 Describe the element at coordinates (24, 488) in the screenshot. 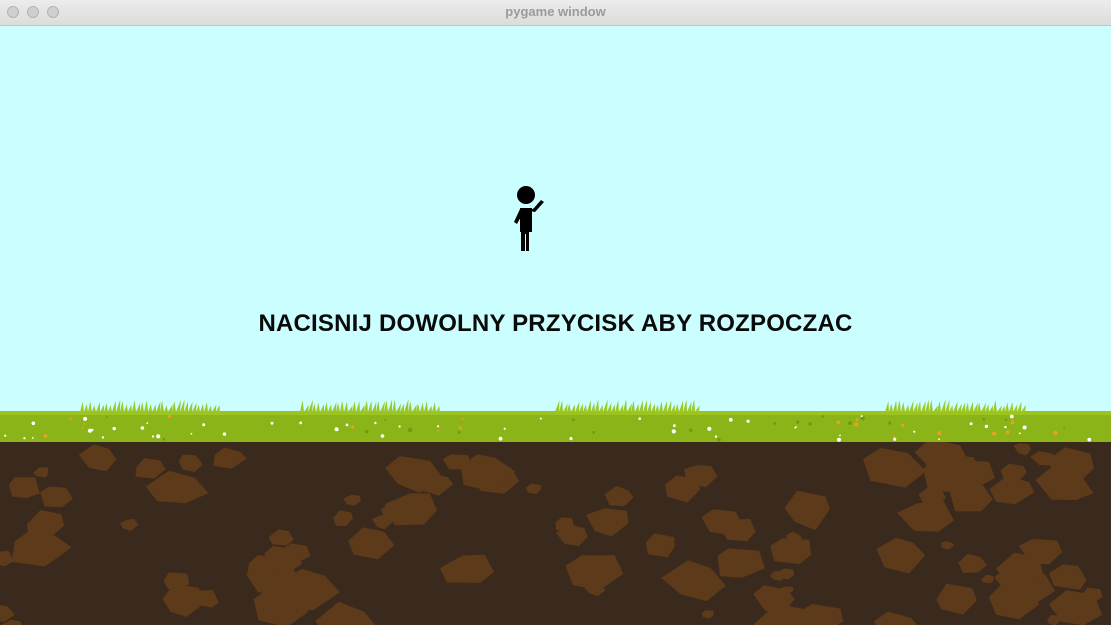

I see `rock` at that location.